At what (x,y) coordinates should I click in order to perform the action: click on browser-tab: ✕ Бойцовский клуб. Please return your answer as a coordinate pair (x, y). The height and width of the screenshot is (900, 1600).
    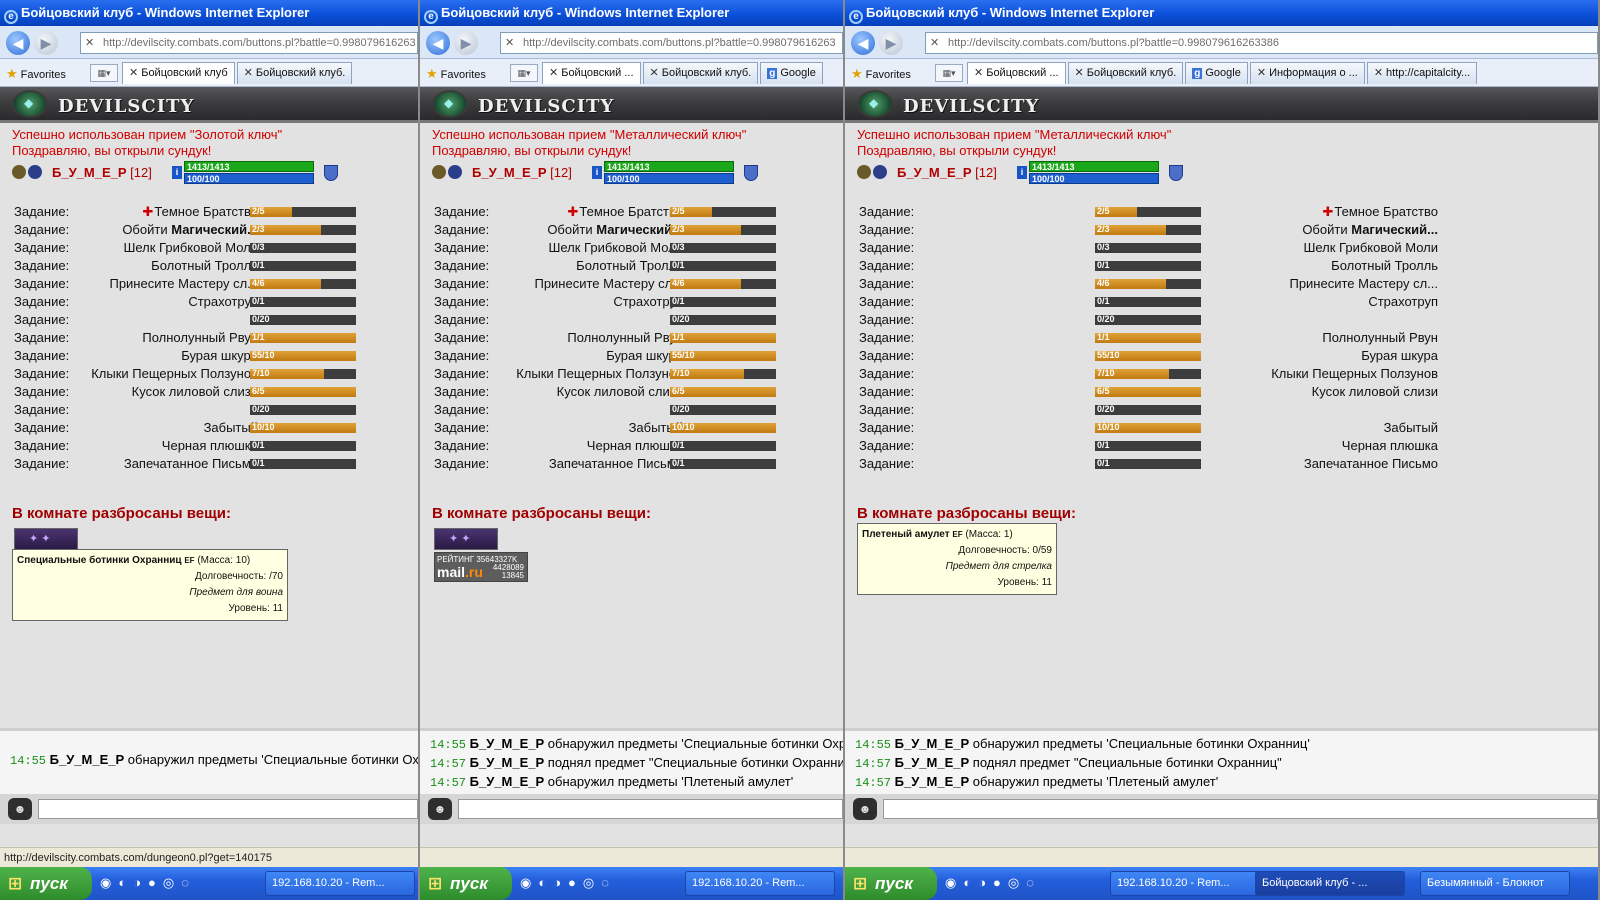
    Looking at the image, I should click on (178, 73).